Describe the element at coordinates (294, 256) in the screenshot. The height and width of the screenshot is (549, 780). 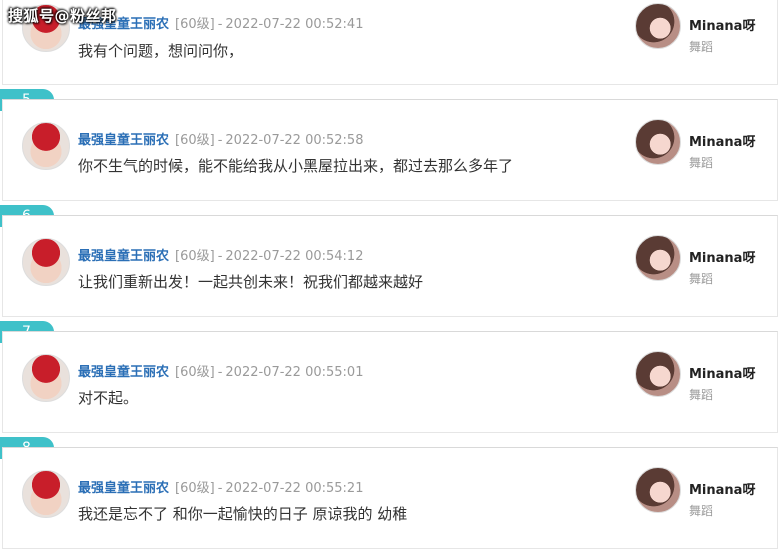
I see `timestamp: 2022-07-22 00:54:12` at that location.